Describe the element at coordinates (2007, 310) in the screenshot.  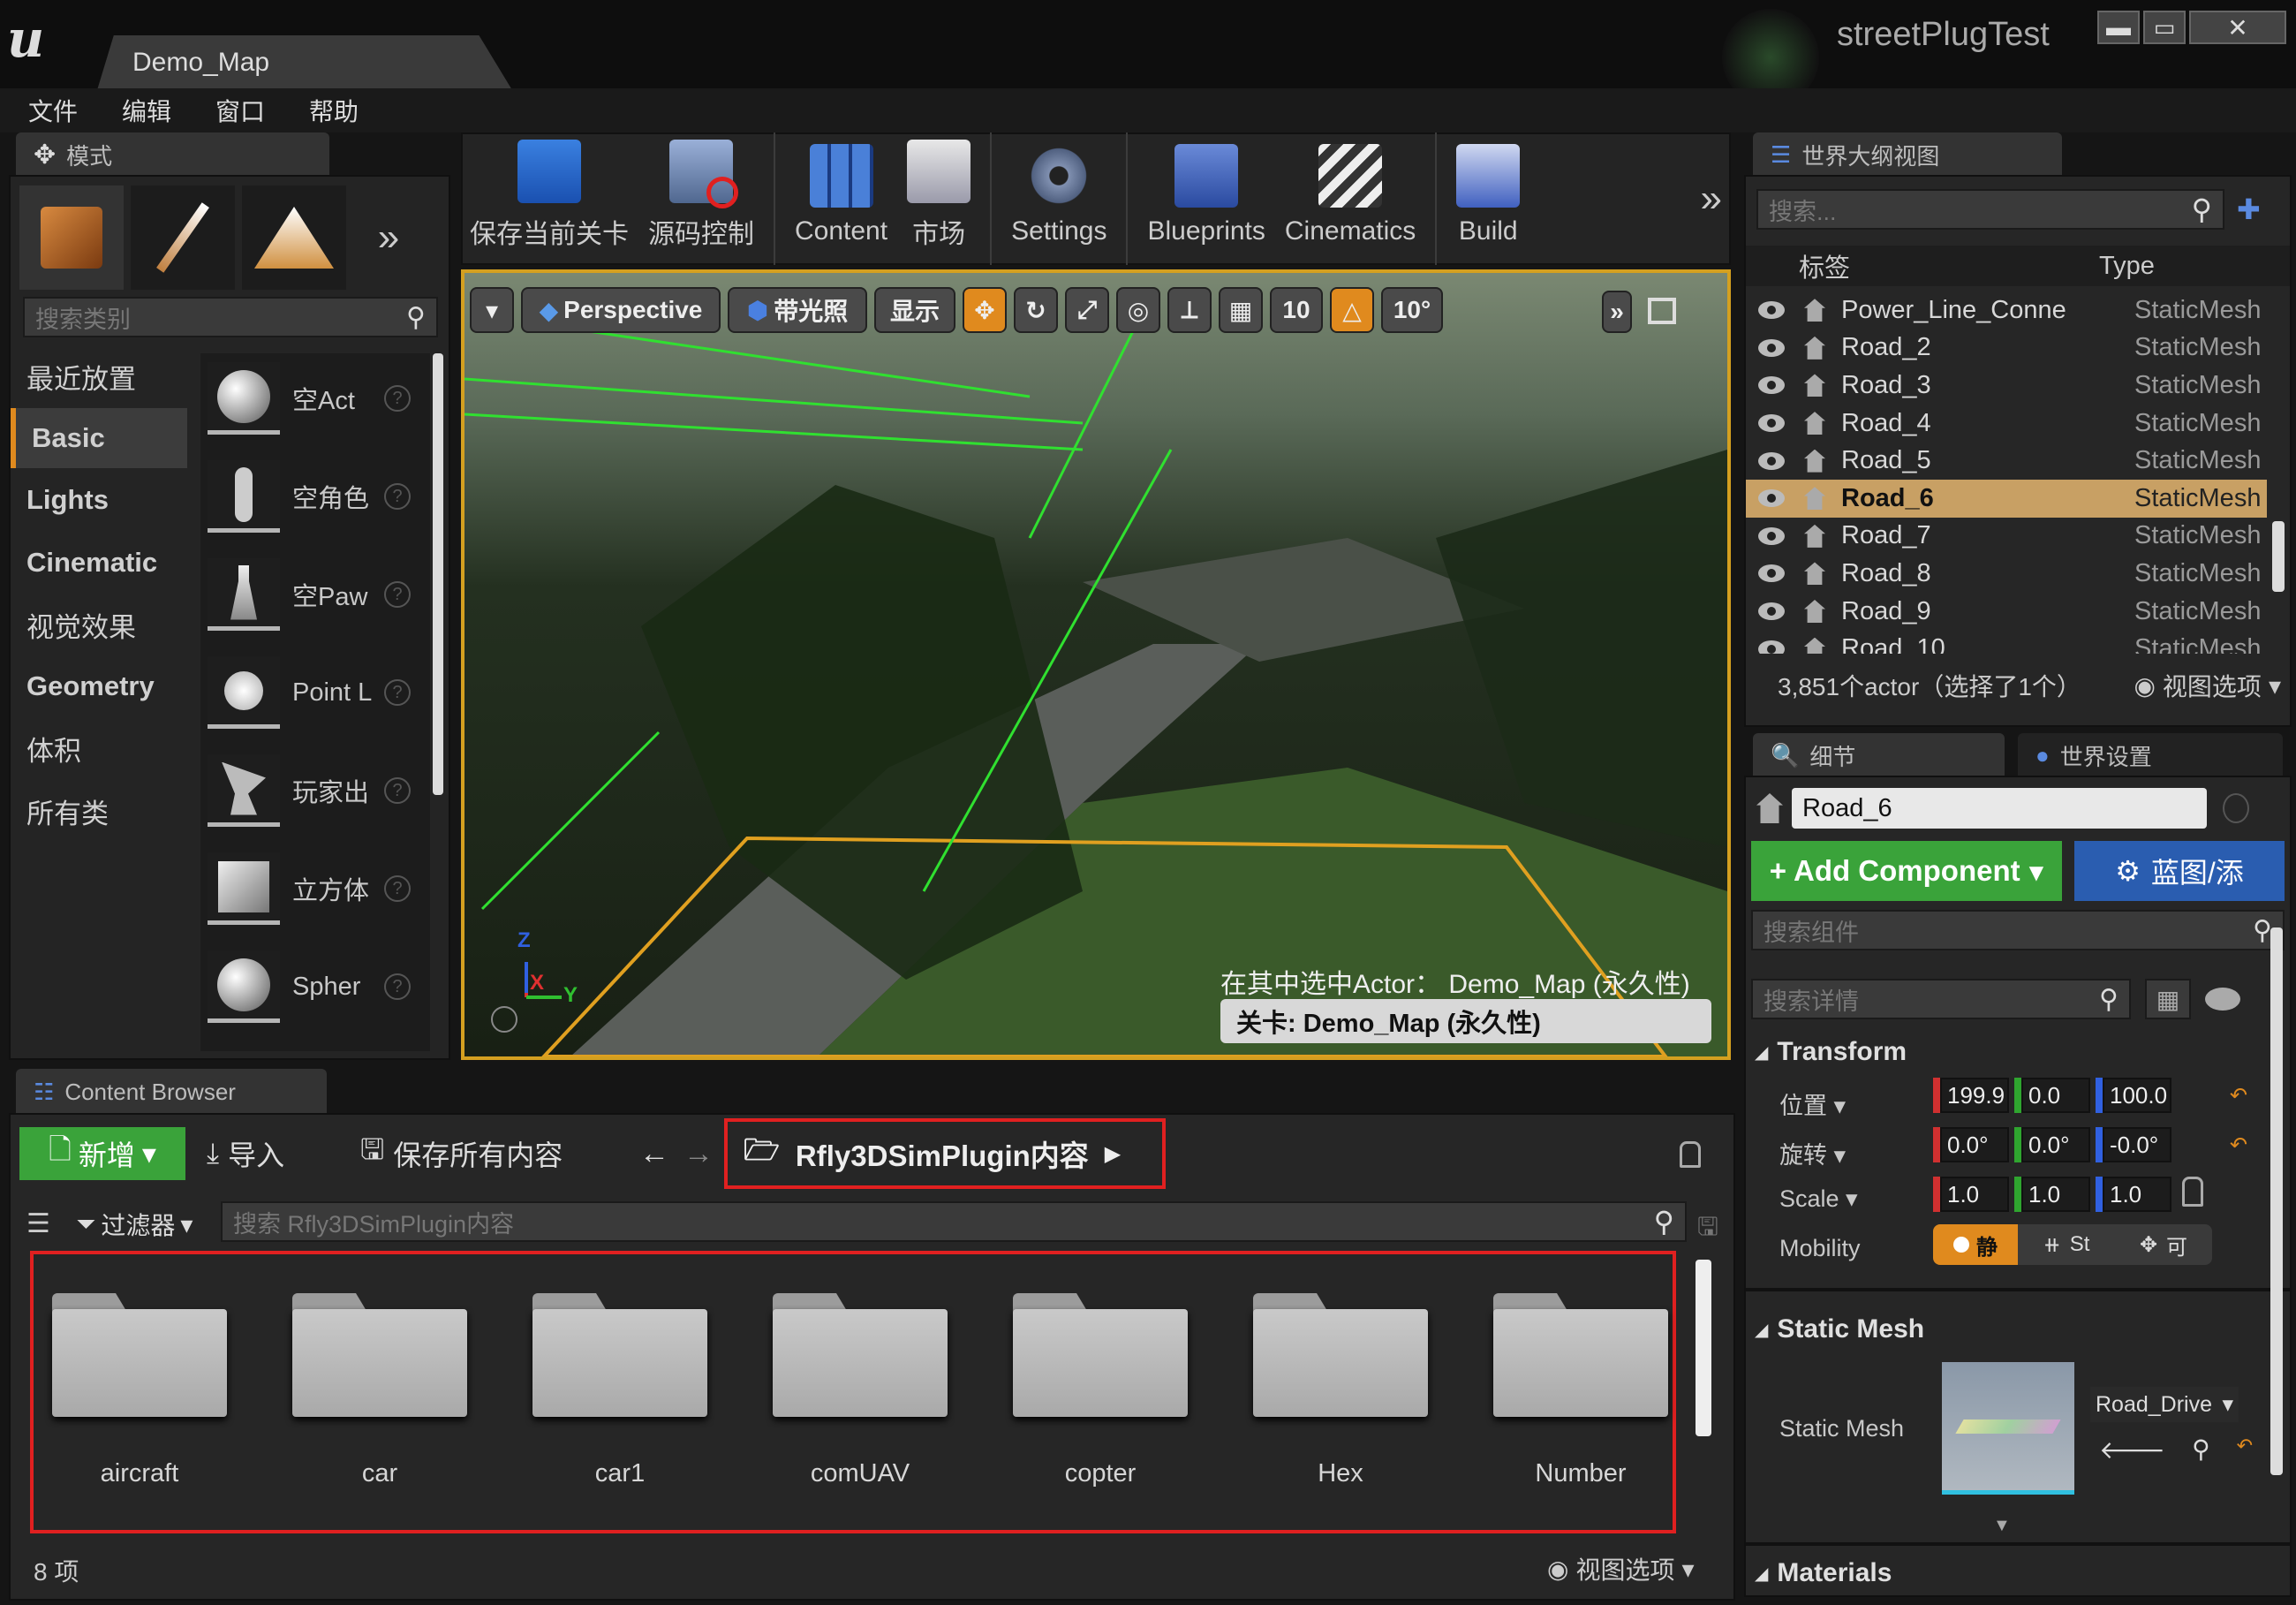
I see `outliner-row: Power_Line_Conne StaticMesh` at that location.